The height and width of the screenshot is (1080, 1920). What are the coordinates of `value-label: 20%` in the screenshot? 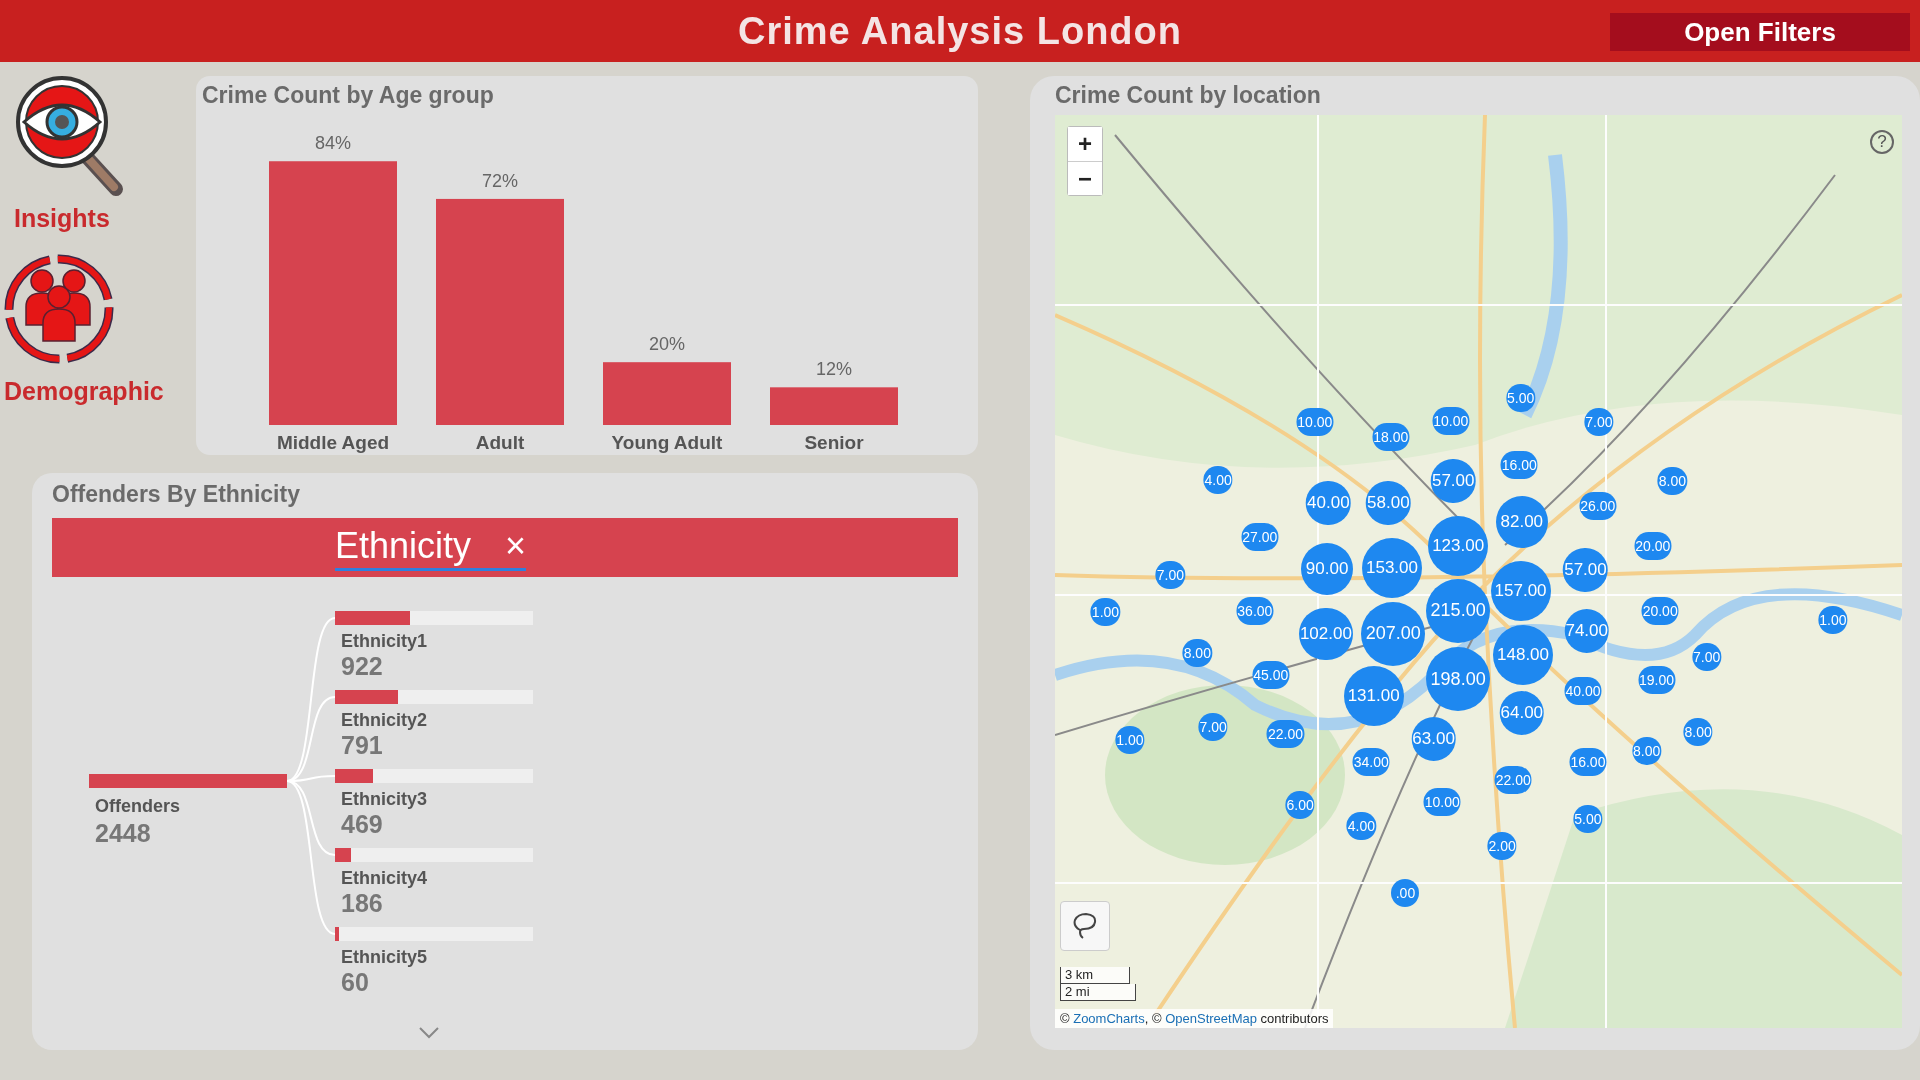 It's located at (667, 344).